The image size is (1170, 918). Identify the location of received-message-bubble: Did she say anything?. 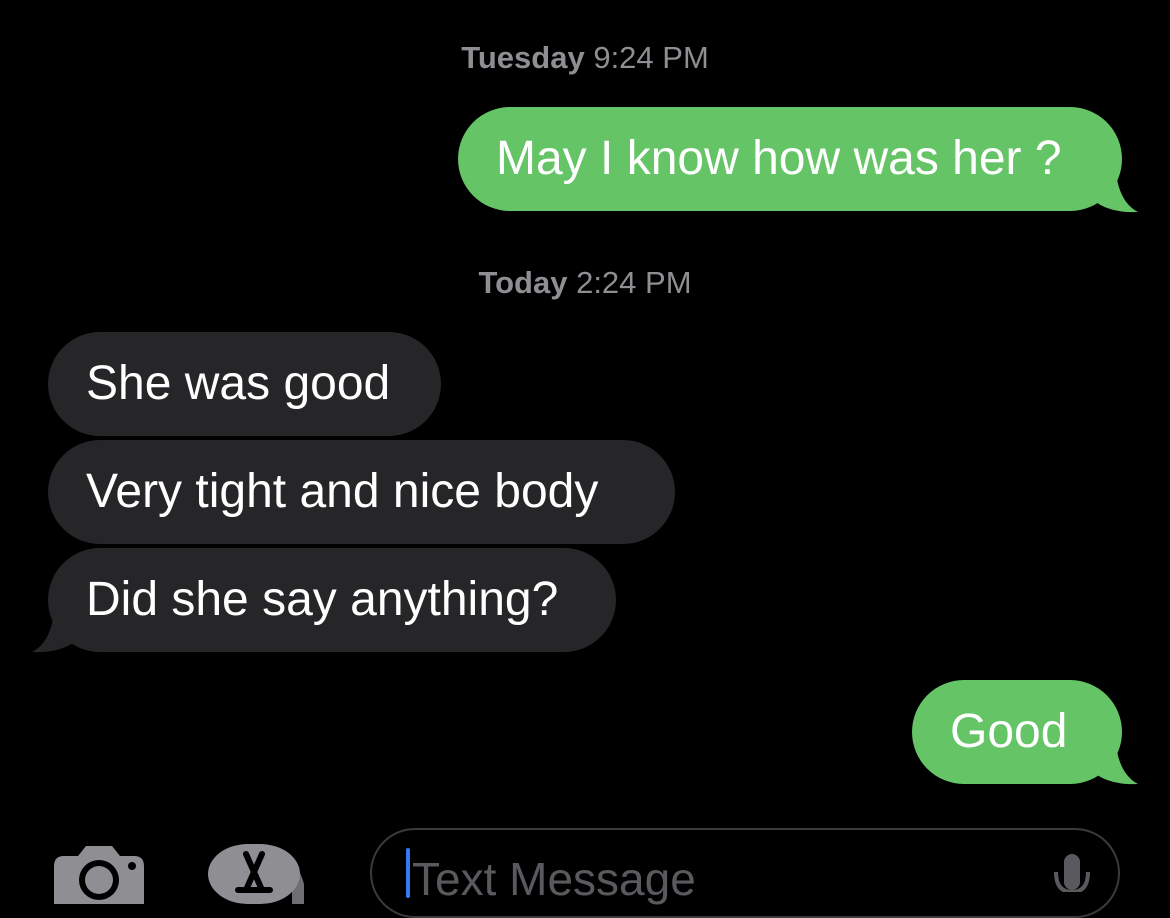
(332, 600).